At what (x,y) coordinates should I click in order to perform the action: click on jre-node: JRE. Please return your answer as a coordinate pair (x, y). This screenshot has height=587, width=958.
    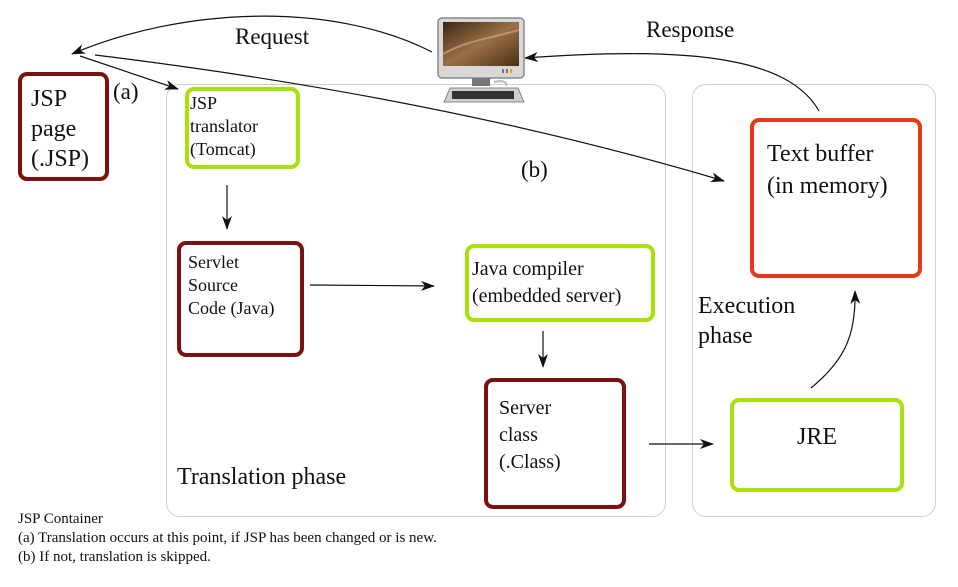
    Looking at the image, I should click on (817, 445).